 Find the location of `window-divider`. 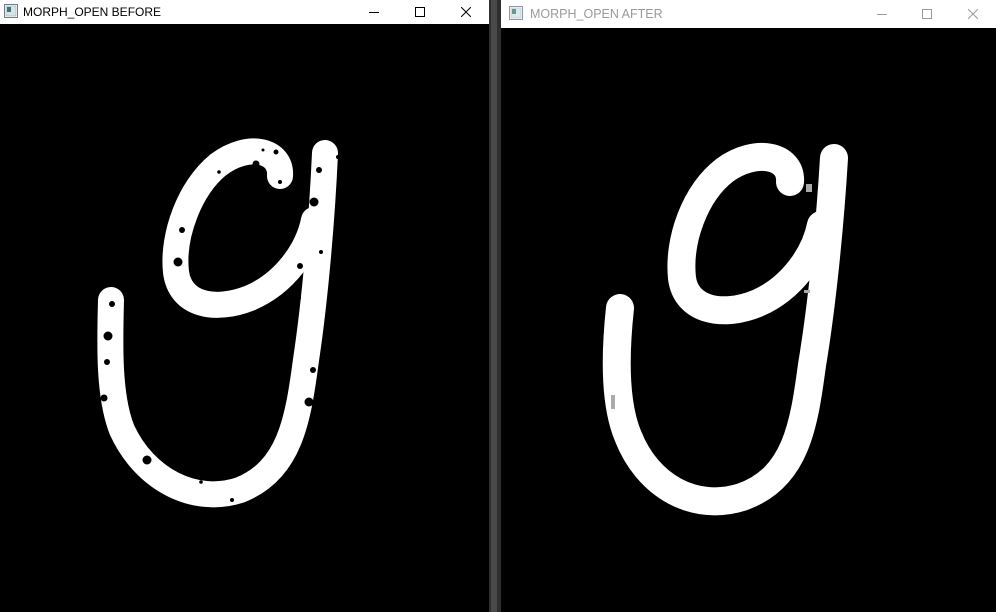

window-divider is located at coordinates (495, 306).